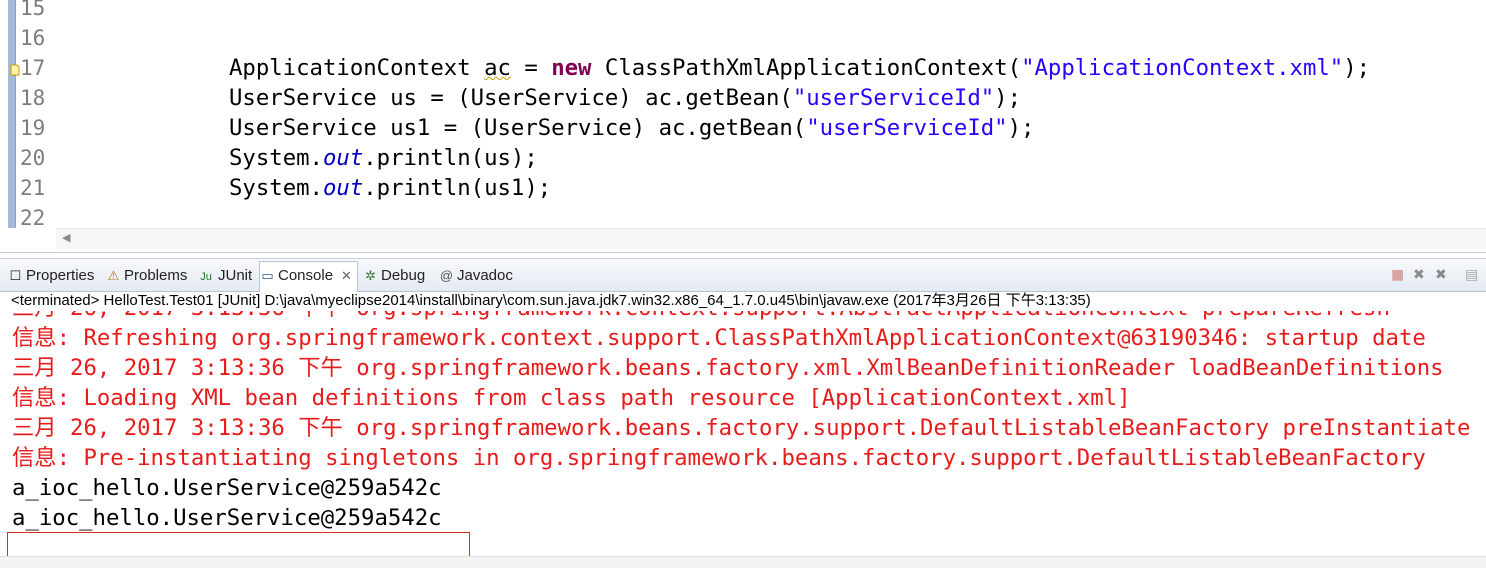 The height and width of the screenshot is (568, 1486). What do you see at coordinates (33, 10) in the screenshot?
I see `line-number: 15` at bounding box center [33, 10].